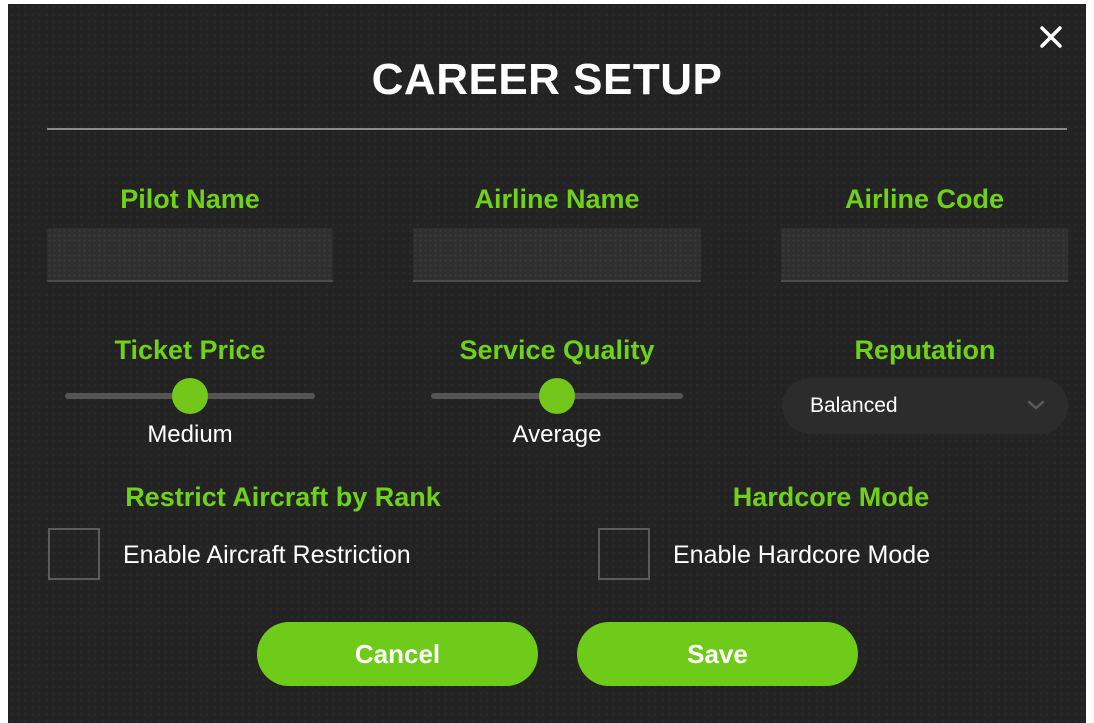 The height and width of the screenshot is (723, 1094). Describe the element at coordinates (267, 555) in the screenshot. I see `aircraft-restriction-checkbox-label: Enable Aircraft Restriction` at that location.